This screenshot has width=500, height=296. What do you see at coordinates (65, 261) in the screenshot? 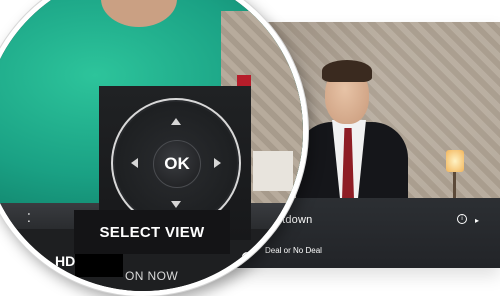
I see `channel-hd-label: HD` at bounding box center [65, 261].